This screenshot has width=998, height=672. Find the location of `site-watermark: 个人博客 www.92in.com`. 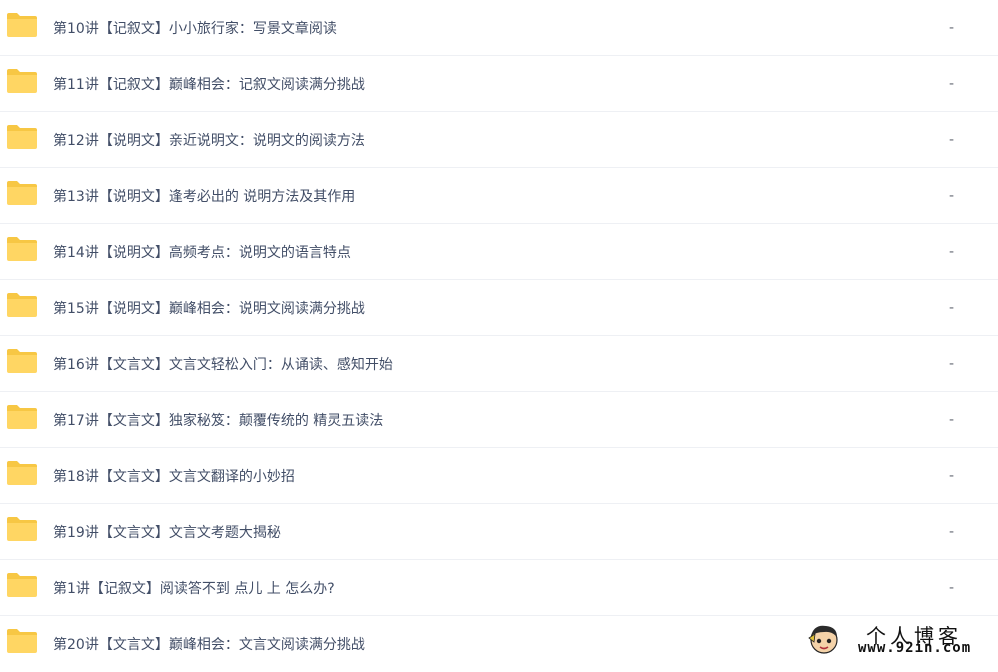

site-watermark: 个人博客 www.92in.com is located at coordinates (902, 639).